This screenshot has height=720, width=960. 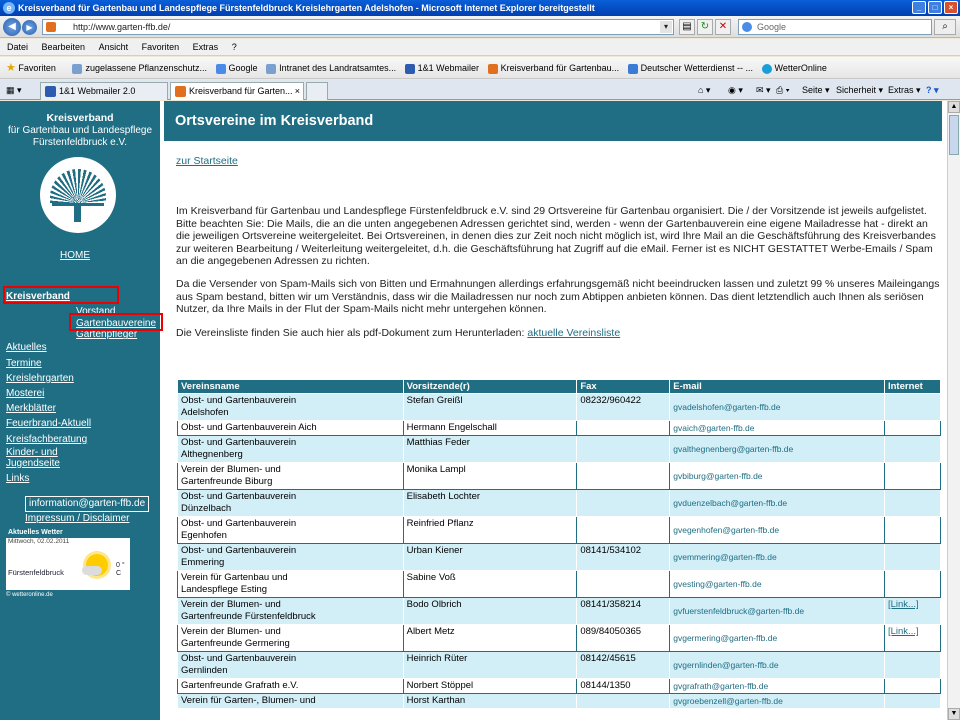 What do you see at coordinates (50, 91) in the screenshot?
I see `webmailer-icon` at bounding box center [50, 91].